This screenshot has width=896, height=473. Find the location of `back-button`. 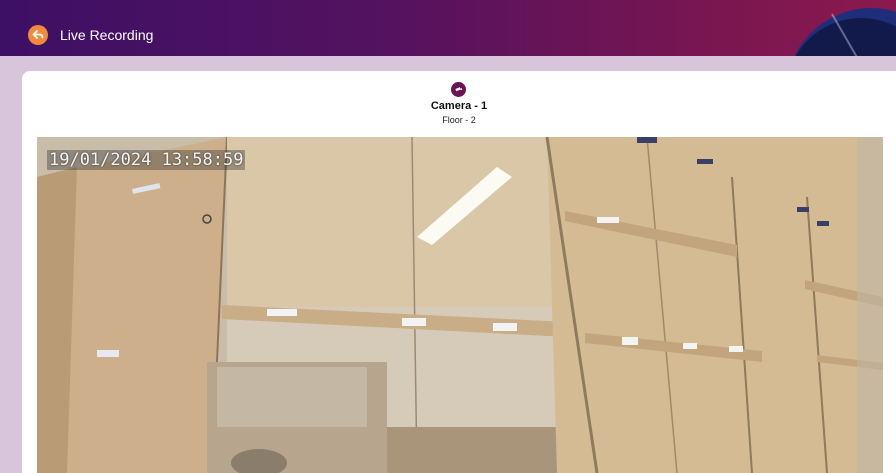

back-button is located at coordinates (38, 35).